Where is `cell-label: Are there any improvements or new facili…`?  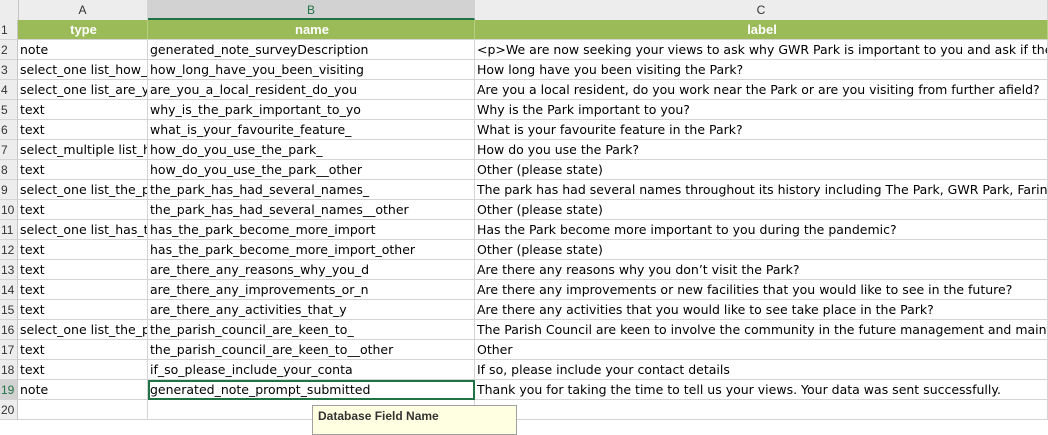
cell-label: Are there any improvements or new facili… is located at coordinates (761, 290).